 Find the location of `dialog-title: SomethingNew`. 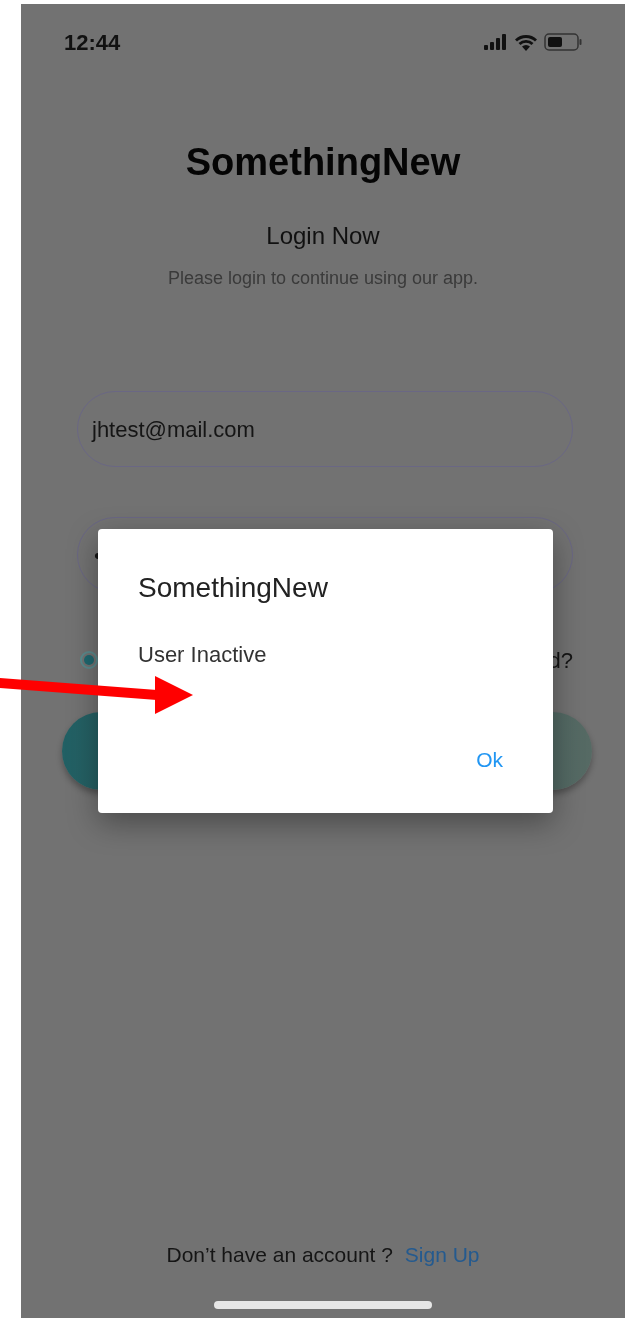

dialog-title: SomethingNew is located at coordinates (233, 588).